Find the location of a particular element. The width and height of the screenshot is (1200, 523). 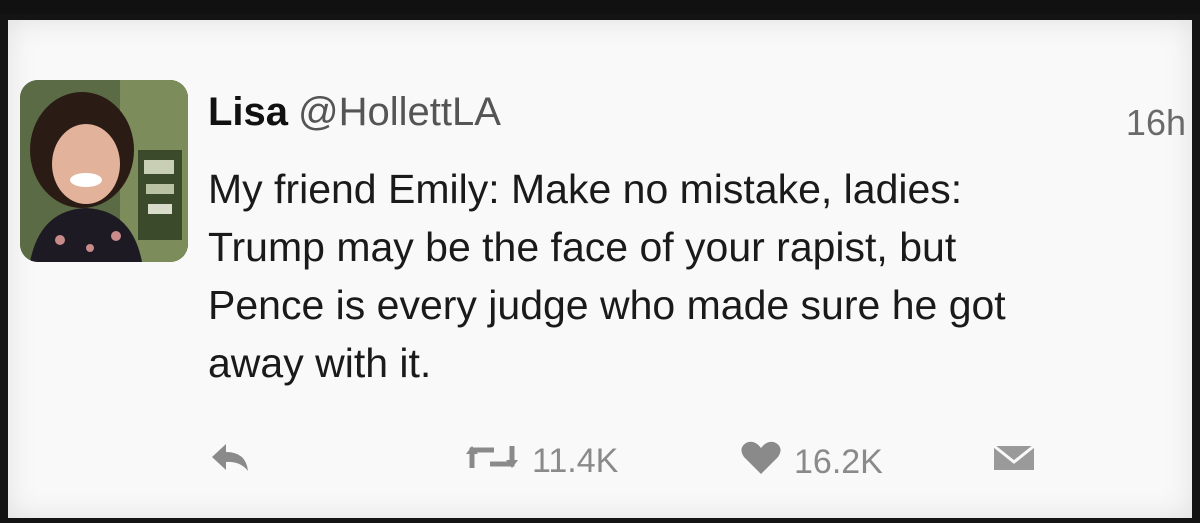

retweet-button: 11.4K is located at coordinates (541, 461).